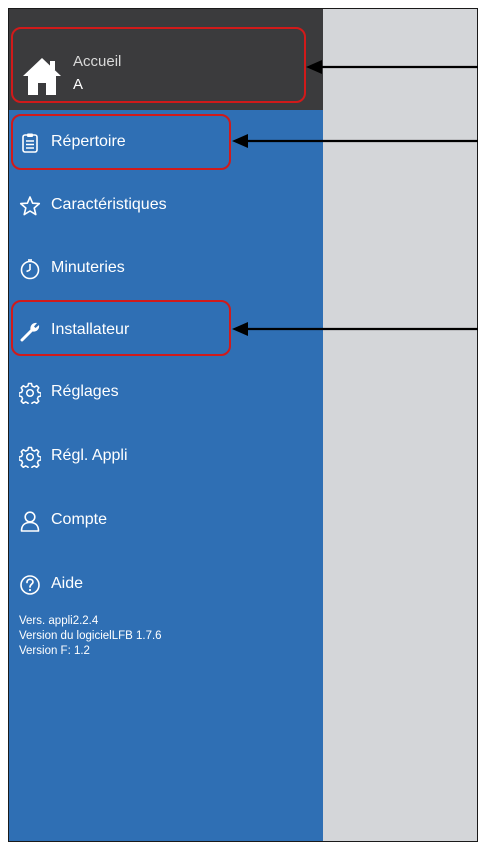  Describe the element at coordinates (121, 328) in the screenshot. I see `highlight-installateur` at that location.